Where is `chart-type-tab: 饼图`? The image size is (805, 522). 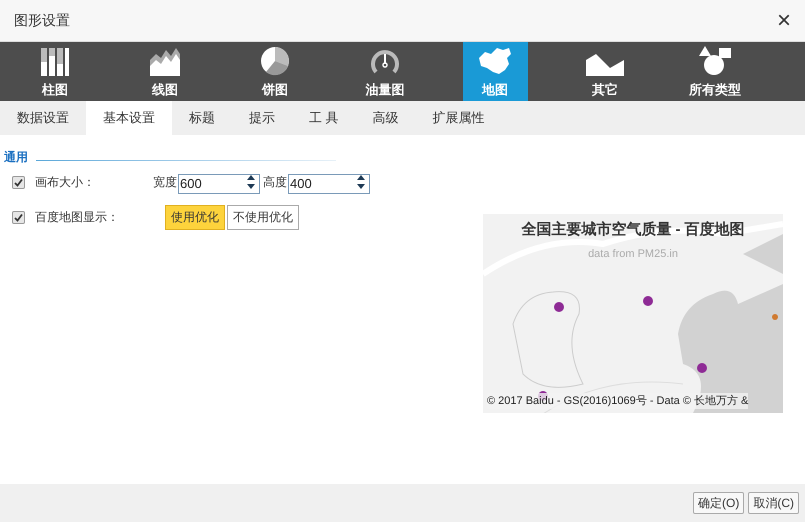 chart-type-tab: 饼图 is located at coordinates (275, 71).